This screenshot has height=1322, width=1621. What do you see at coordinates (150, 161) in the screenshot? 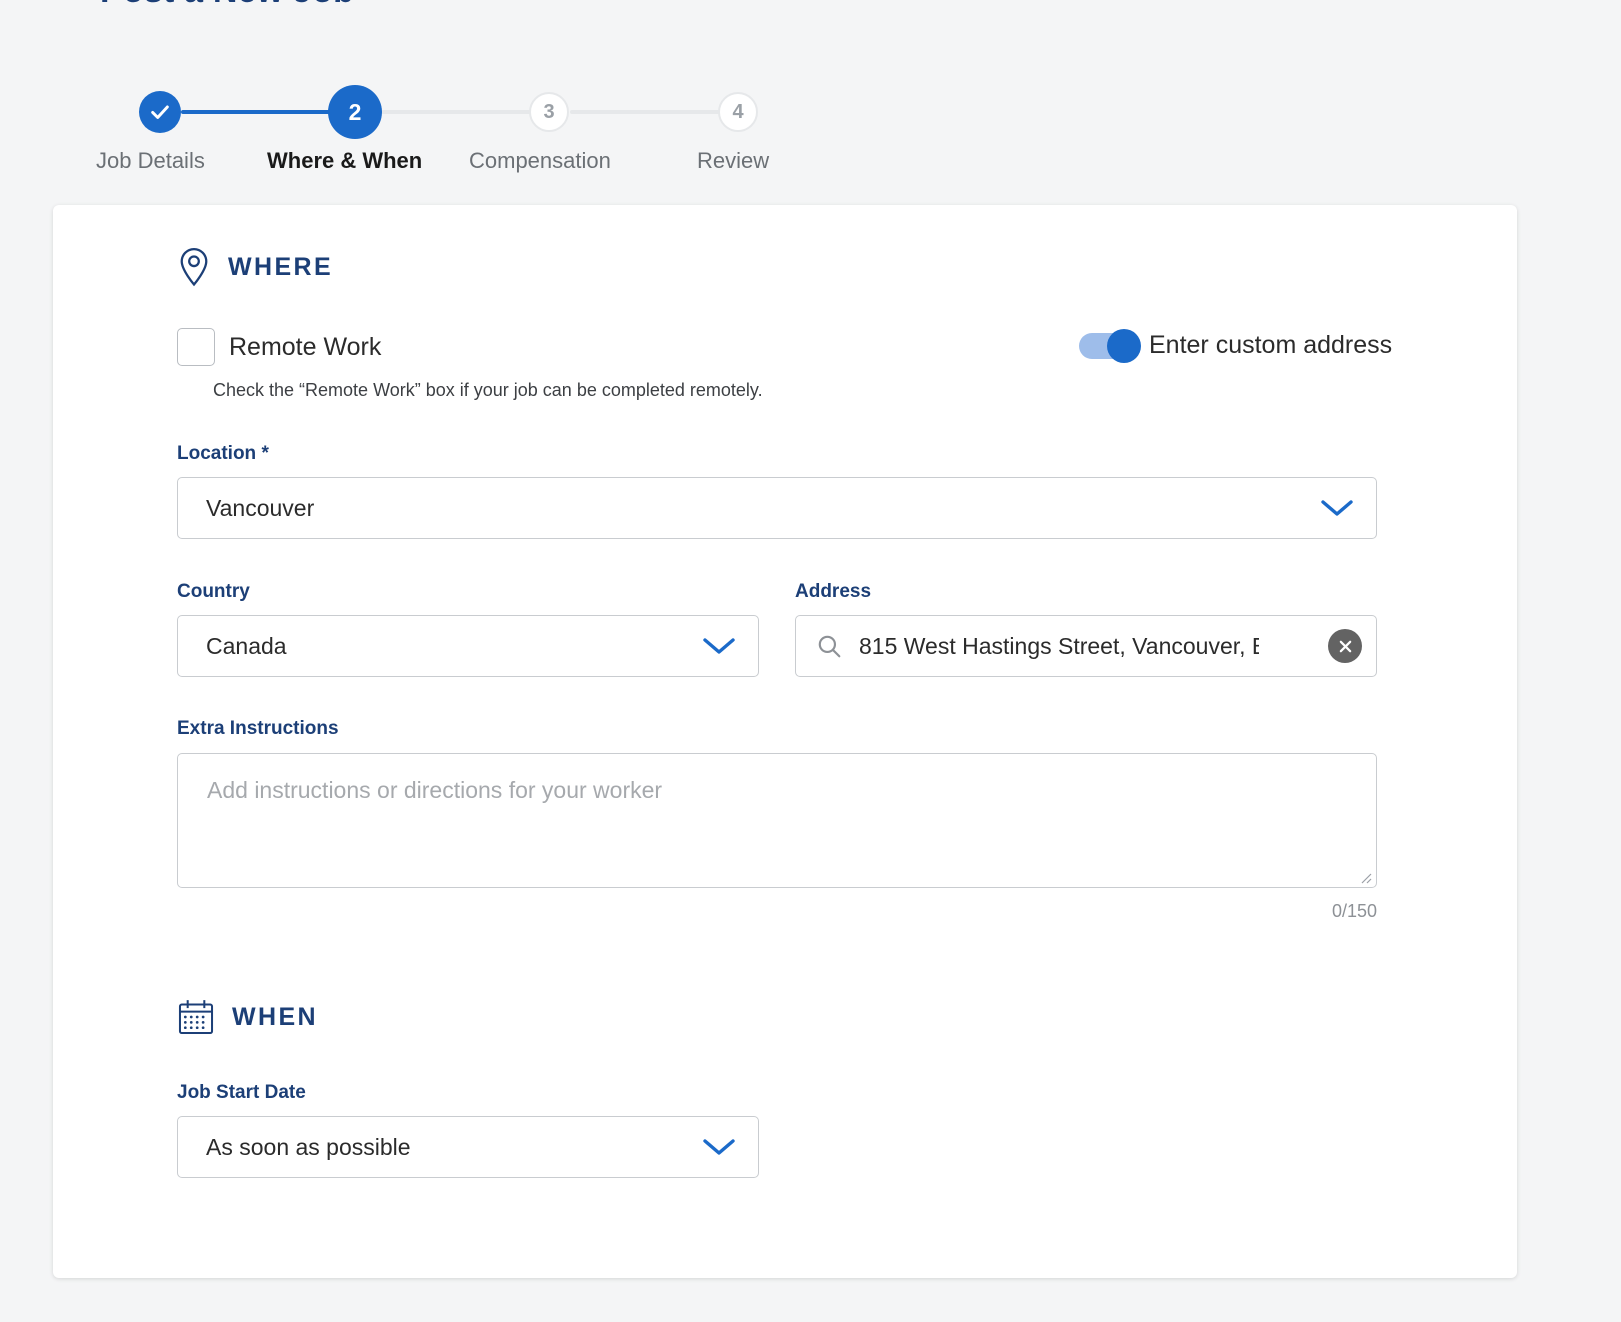
I see `stepper-label-job-details: Job Details` at bounding box center [150, 161].